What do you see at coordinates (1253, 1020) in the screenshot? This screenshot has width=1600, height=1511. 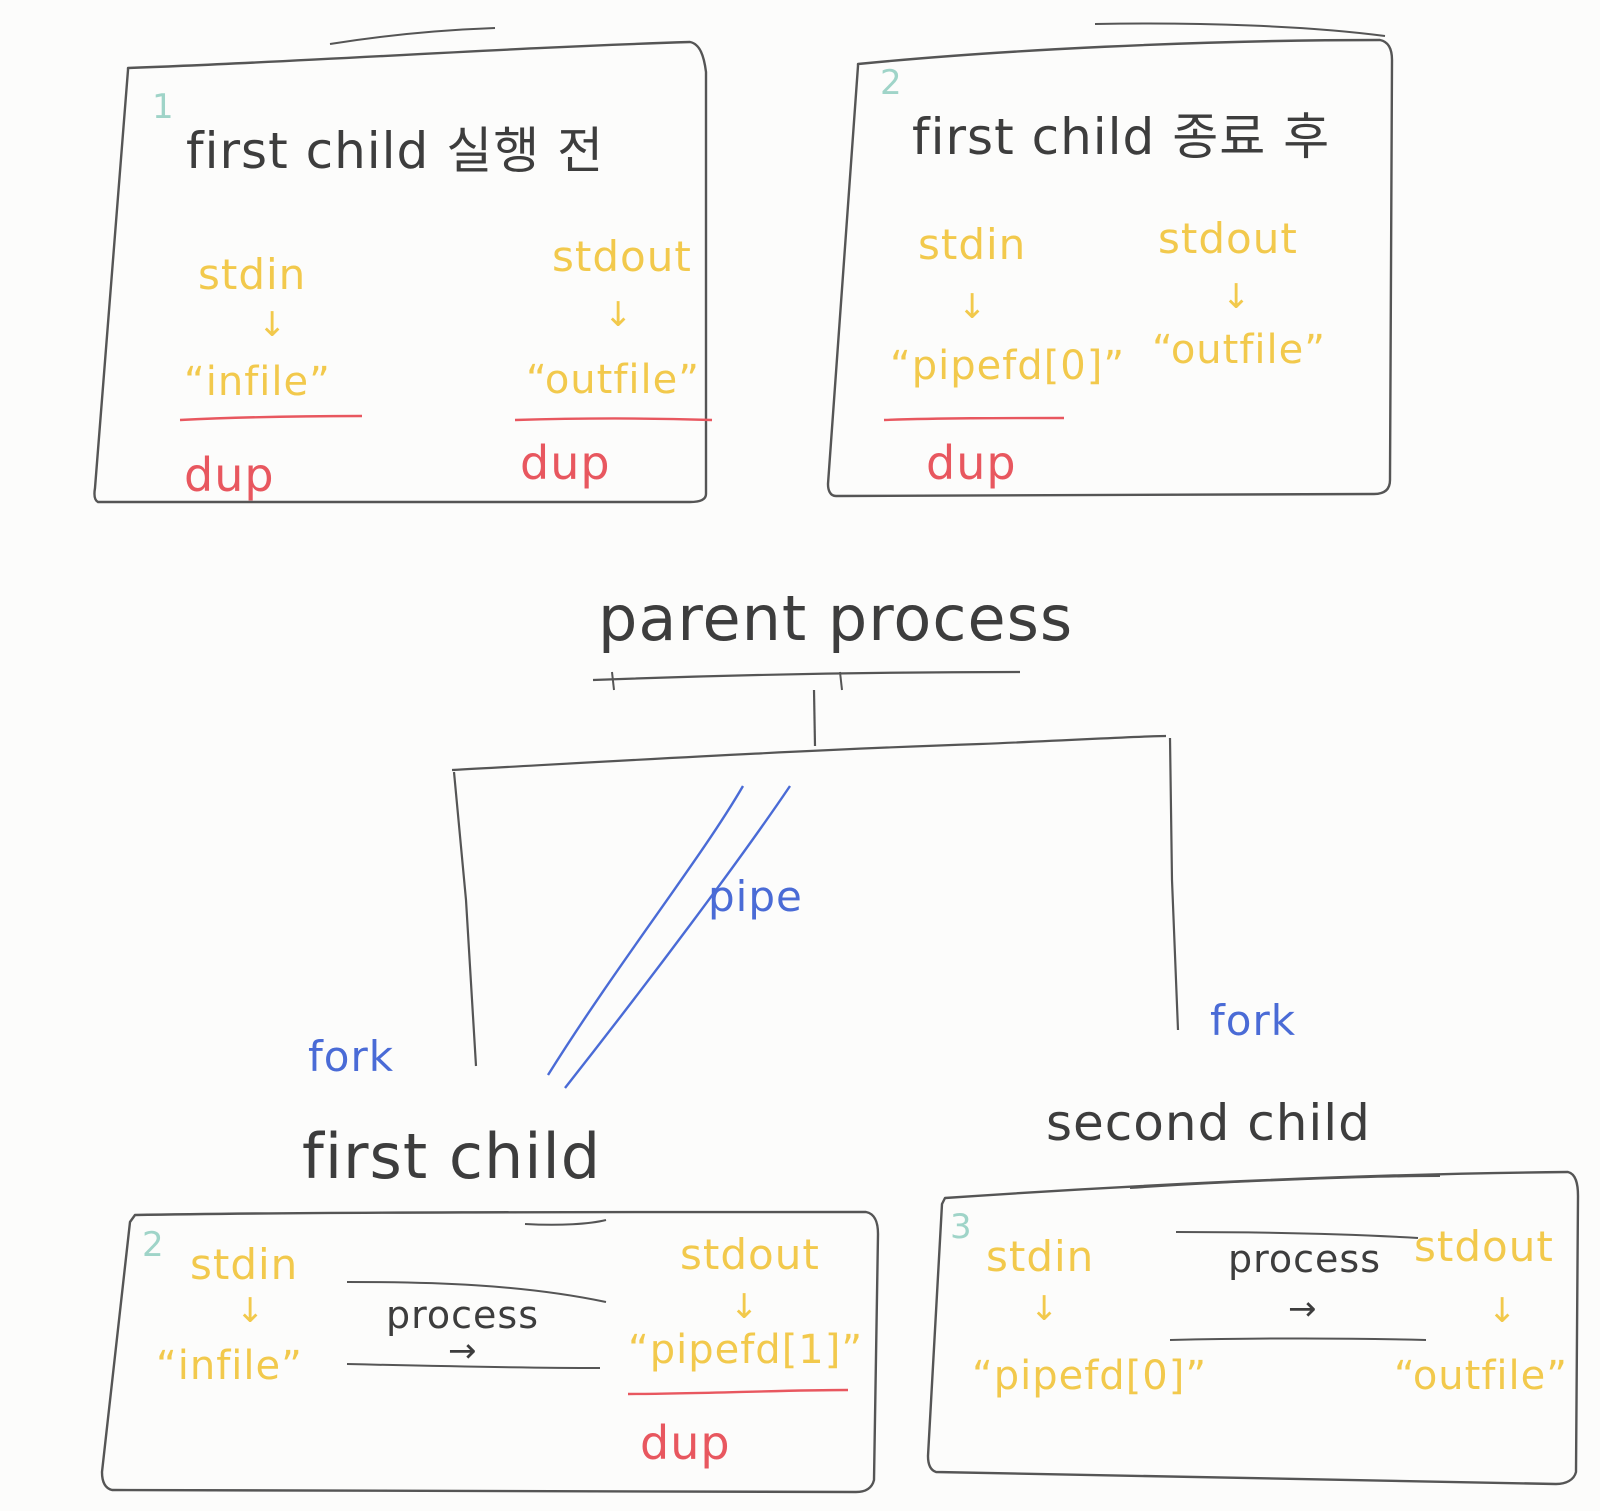 I see `right-fork-label: fork` at bounding box center [1253, 1020].